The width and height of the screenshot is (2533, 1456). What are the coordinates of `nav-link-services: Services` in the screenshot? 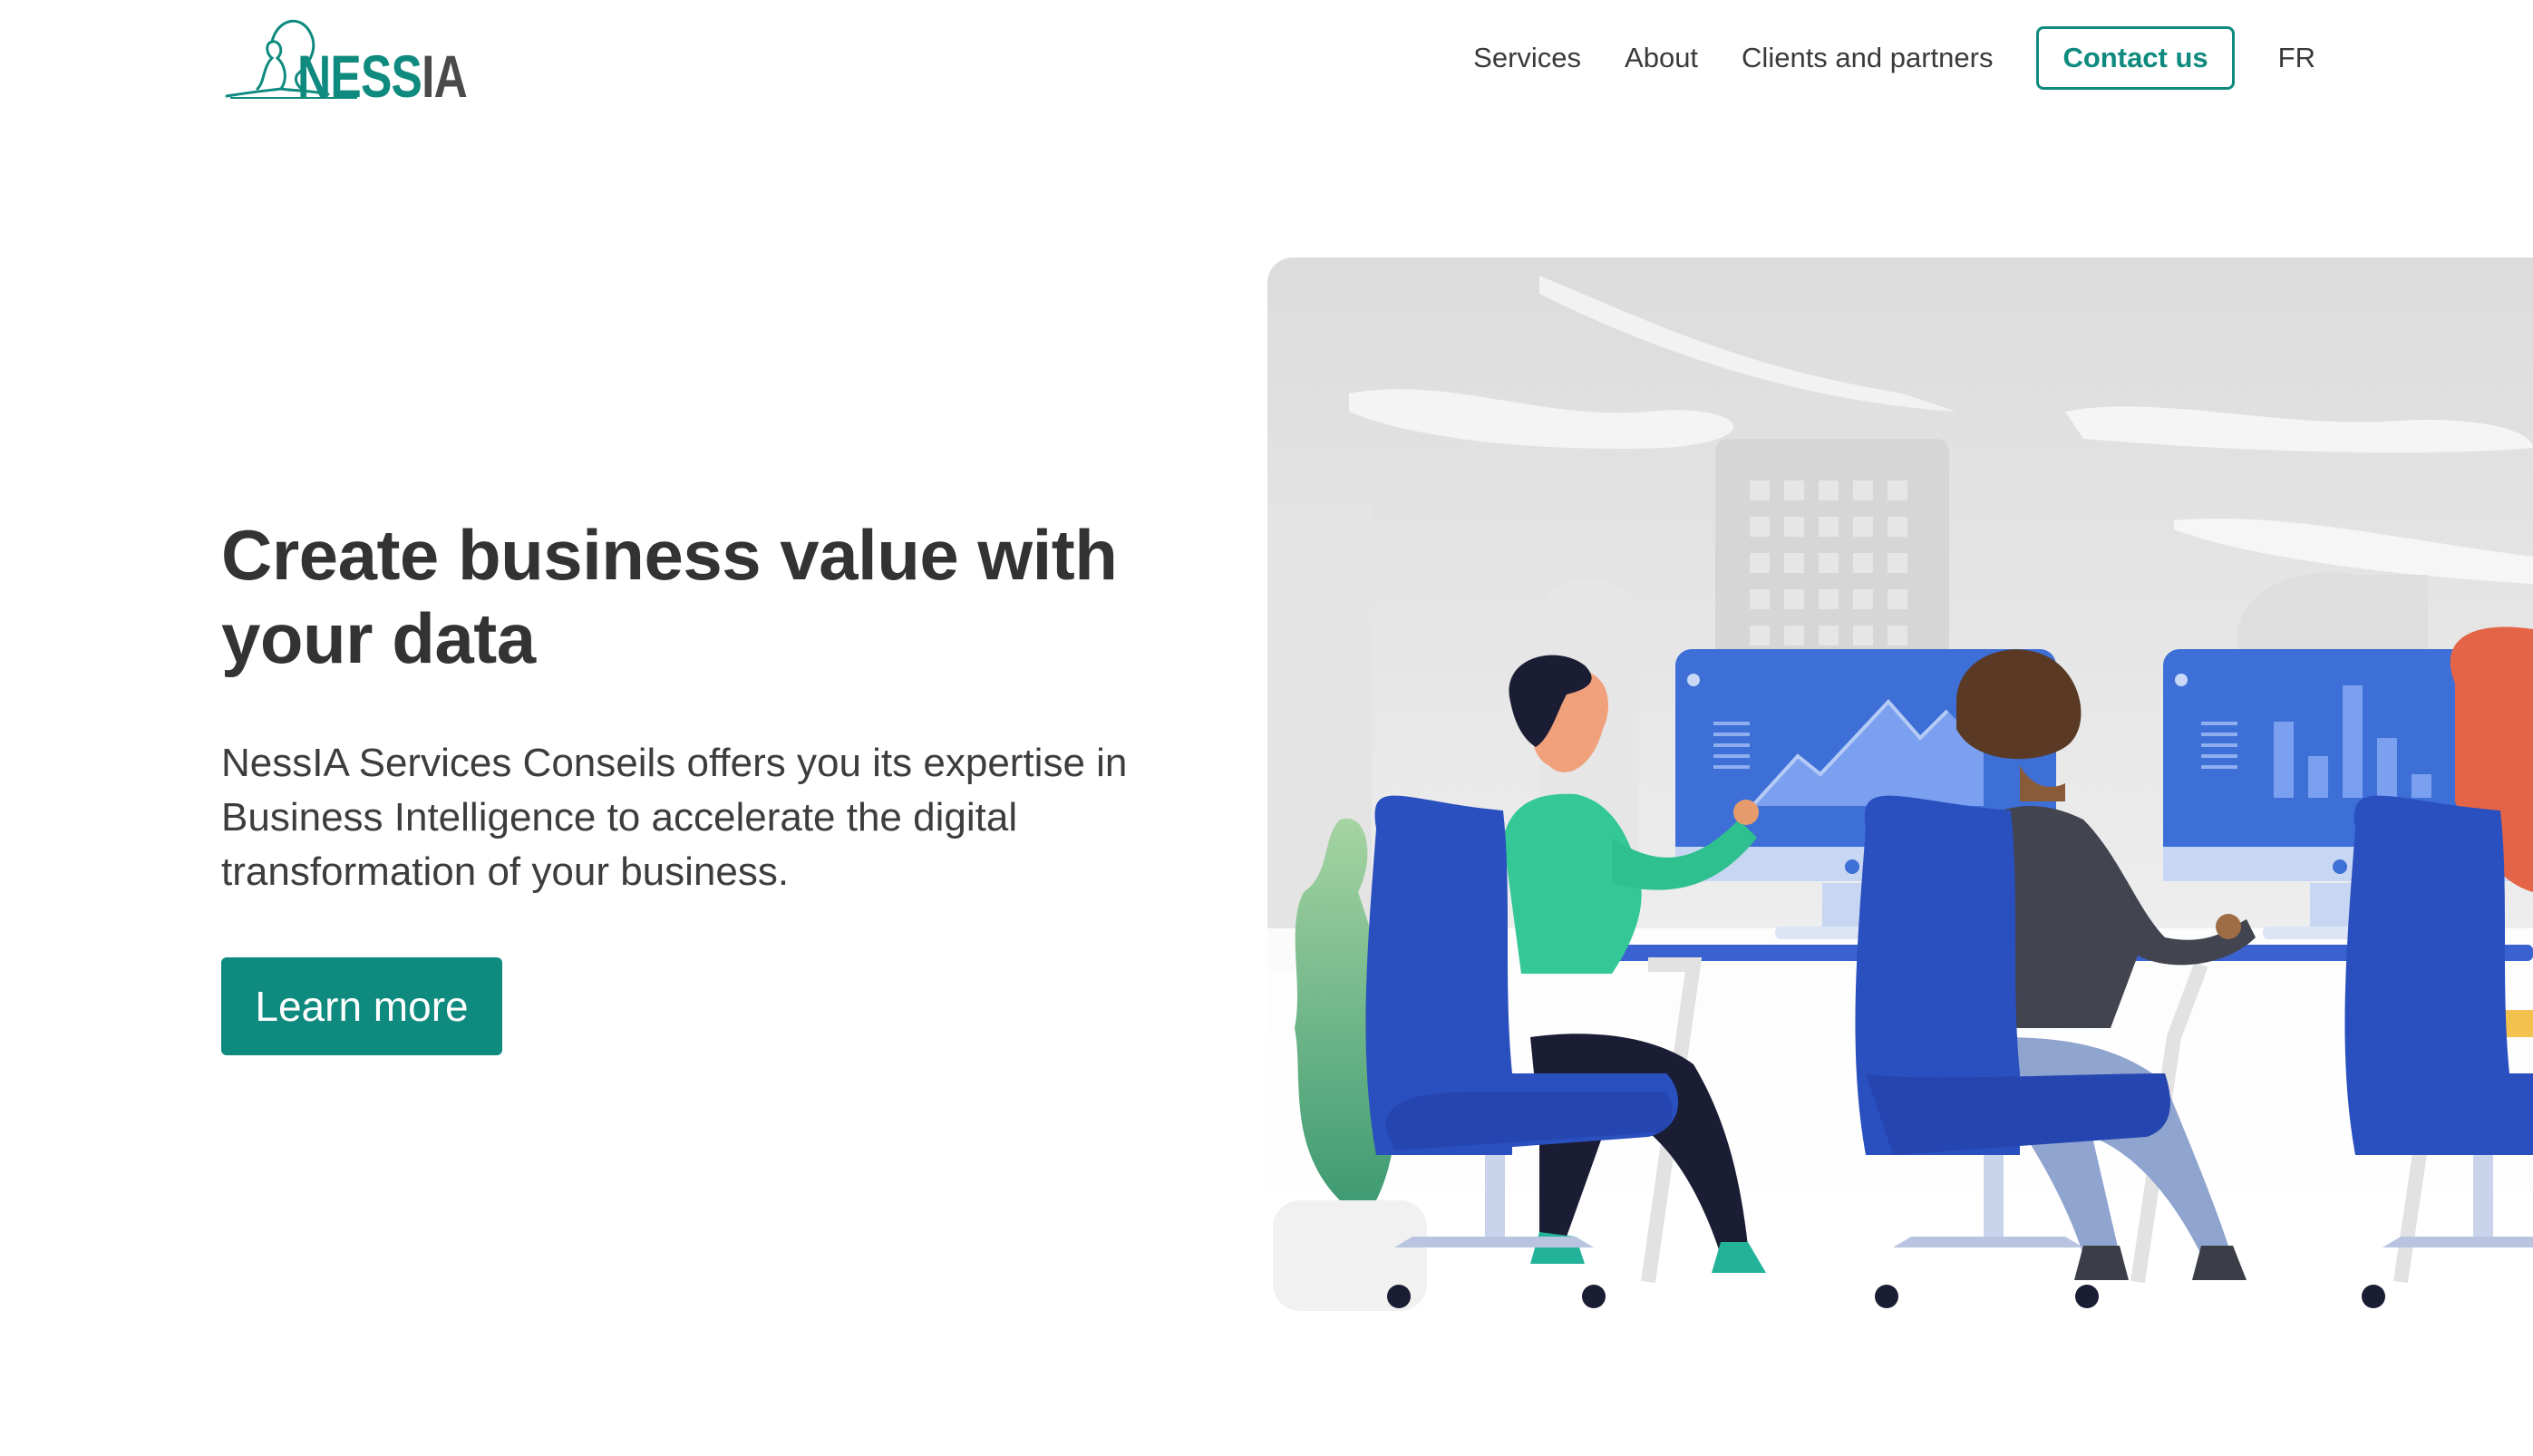 It's located at (1527, 58).